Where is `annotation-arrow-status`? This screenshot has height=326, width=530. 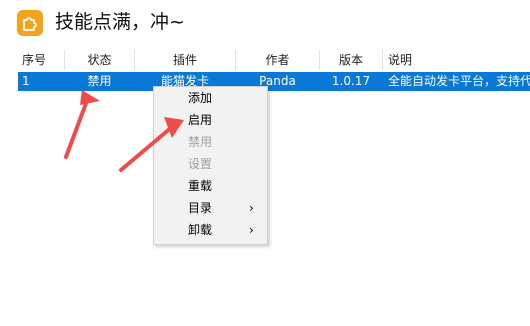 annotation-arrow-status is located at coordinates (82, 124).